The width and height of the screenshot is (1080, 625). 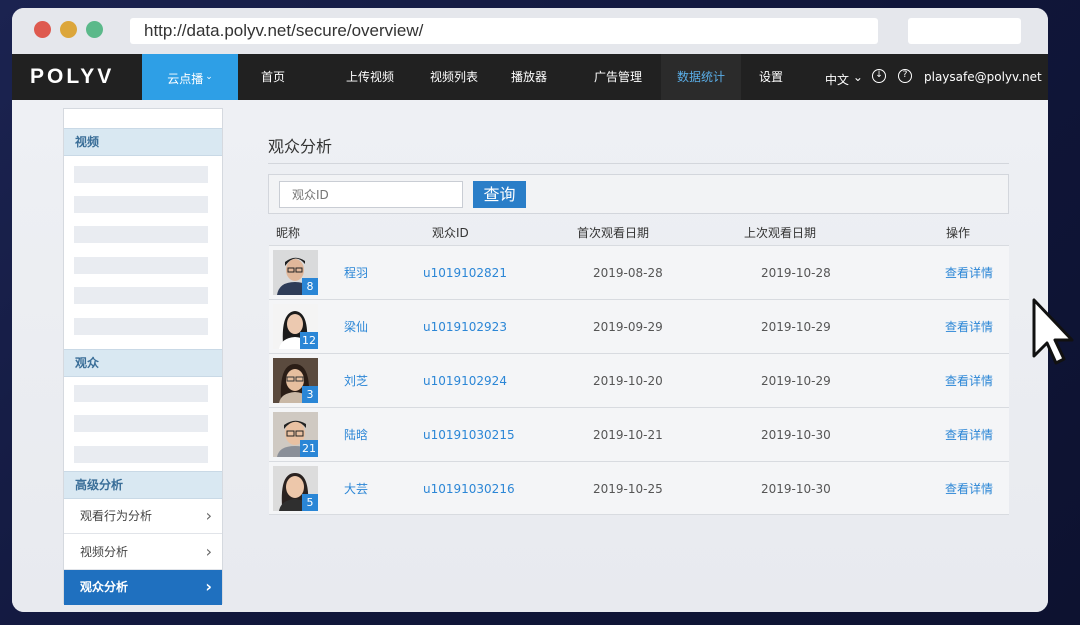 I want to click on nav-data-statistics: 数据统计, so click(x=701, y=77).